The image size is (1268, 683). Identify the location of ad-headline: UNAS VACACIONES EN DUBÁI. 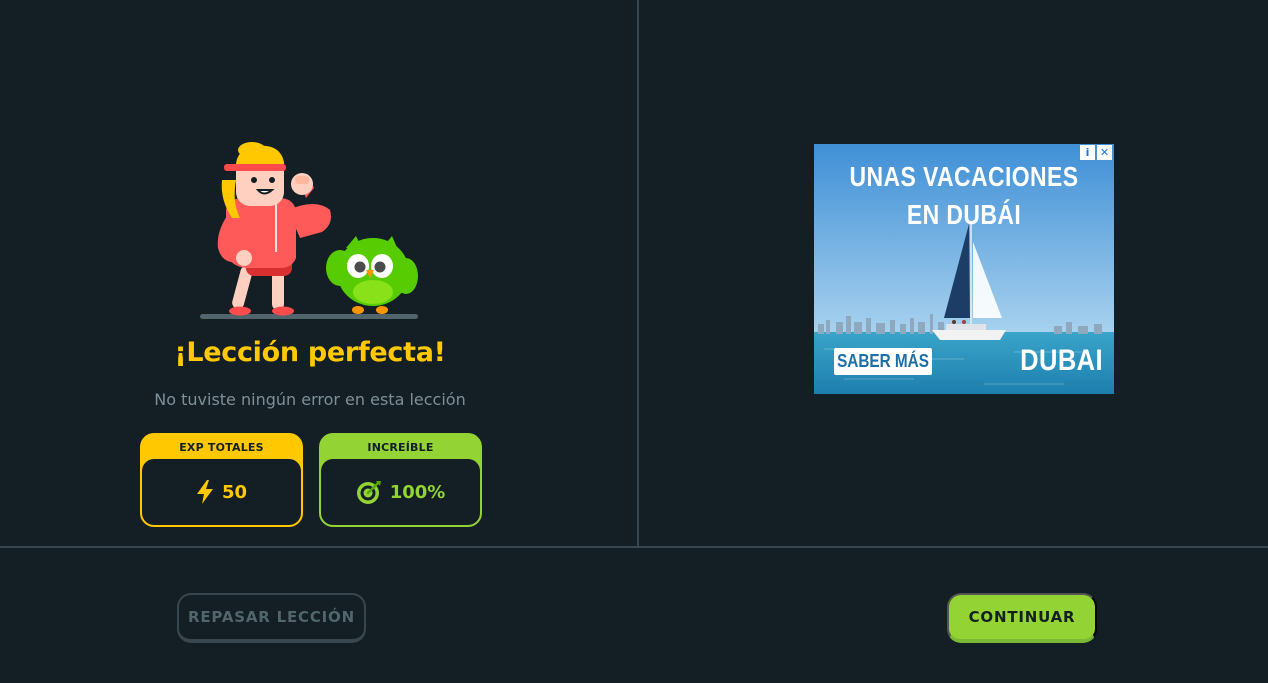
(964, 196).